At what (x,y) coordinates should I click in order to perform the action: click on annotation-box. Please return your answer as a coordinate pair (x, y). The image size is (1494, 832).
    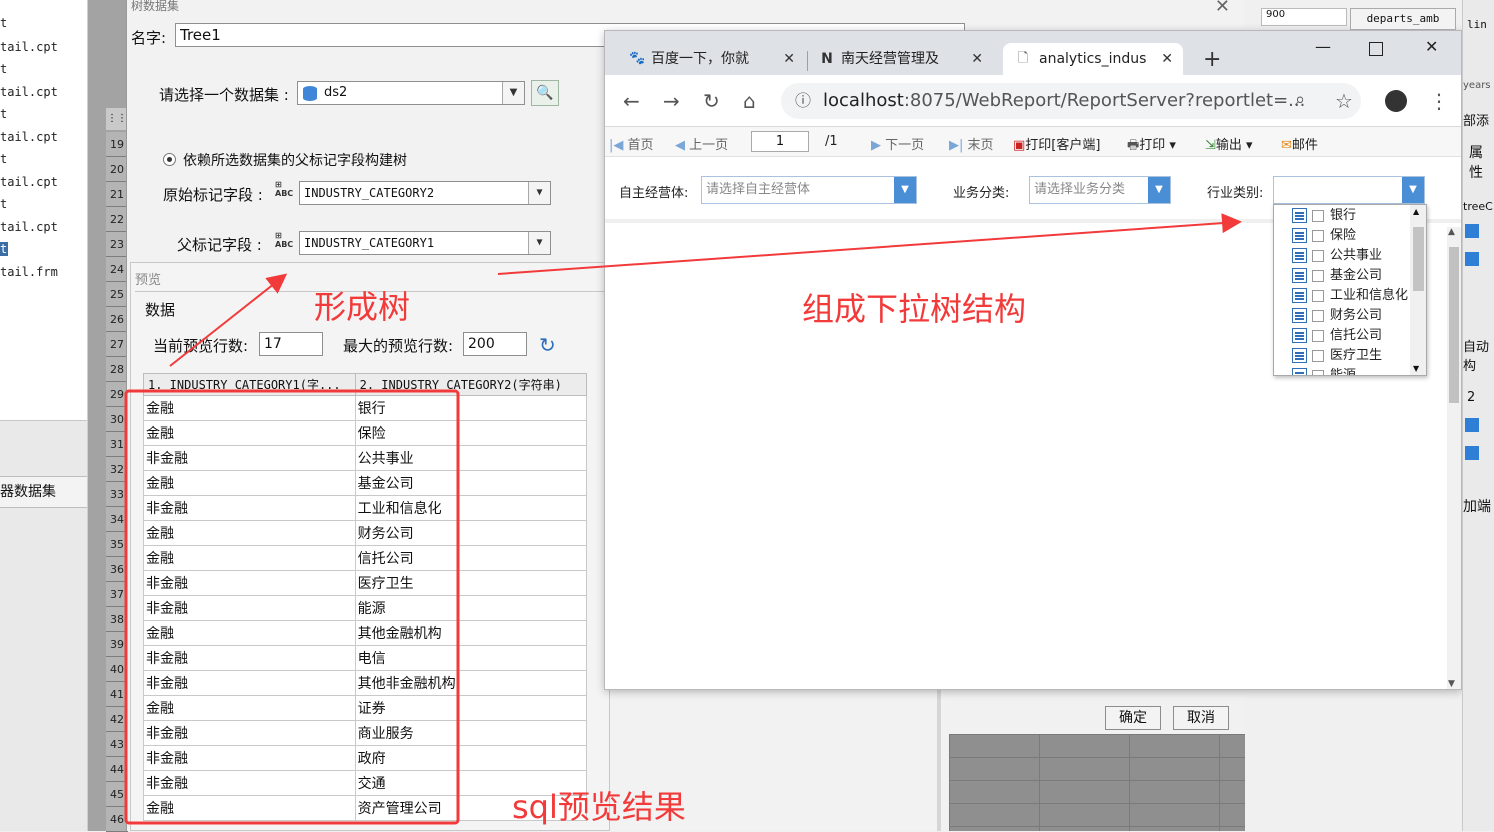
    Looking at the image, I should click on (292, 607).